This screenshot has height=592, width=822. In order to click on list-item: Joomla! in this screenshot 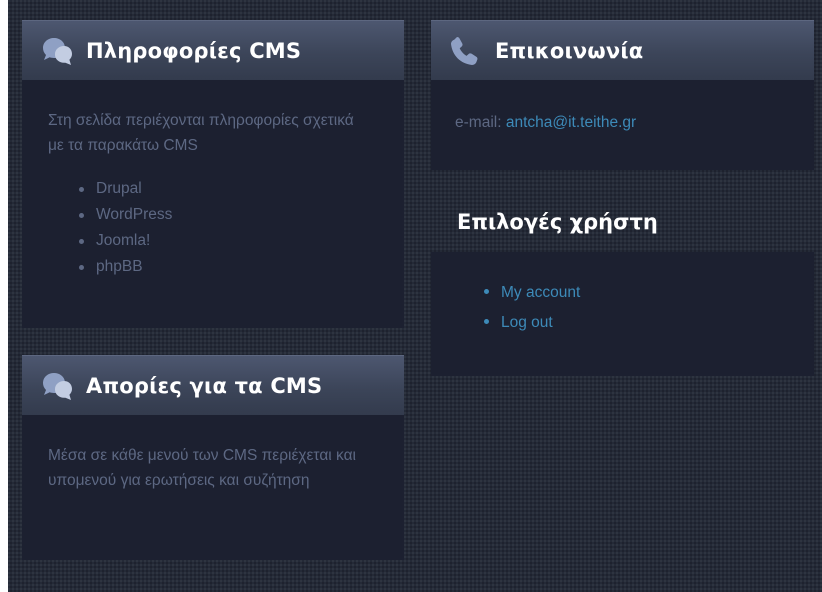, I will do `click(226, 241)`.